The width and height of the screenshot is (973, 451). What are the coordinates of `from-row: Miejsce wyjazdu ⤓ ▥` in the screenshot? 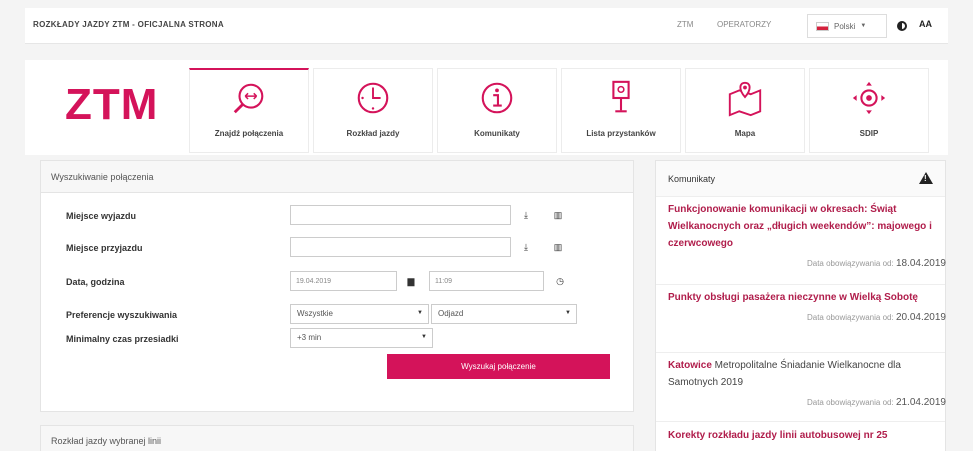 It's located at (337, 217).